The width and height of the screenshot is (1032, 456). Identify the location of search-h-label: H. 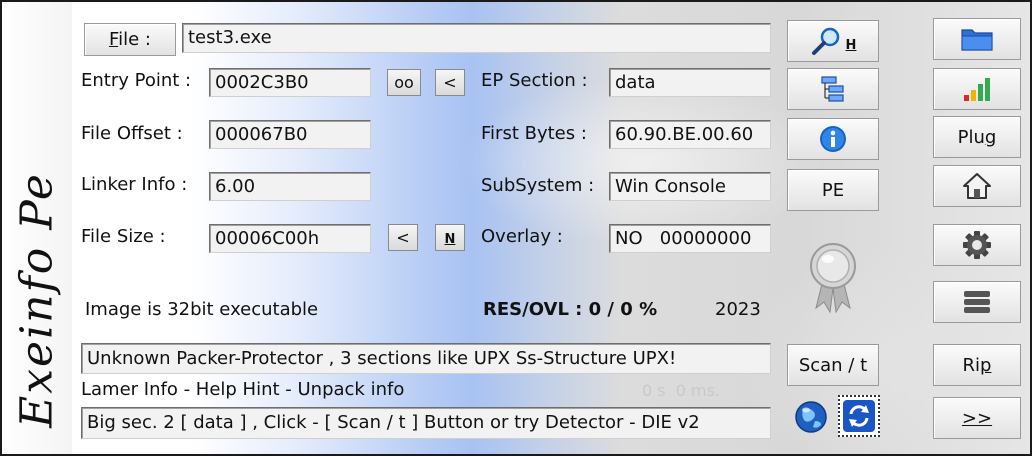
(851, 45).